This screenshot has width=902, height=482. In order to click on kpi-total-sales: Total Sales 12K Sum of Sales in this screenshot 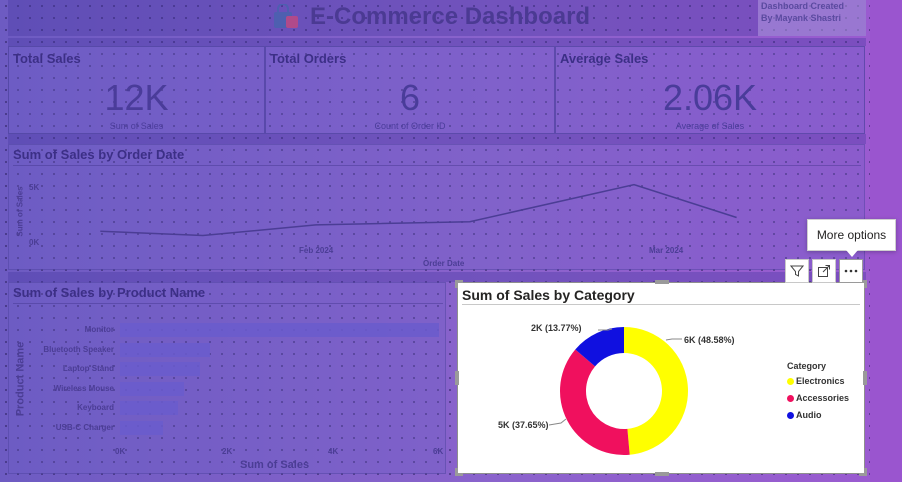, I will do `click(136, 90)`.